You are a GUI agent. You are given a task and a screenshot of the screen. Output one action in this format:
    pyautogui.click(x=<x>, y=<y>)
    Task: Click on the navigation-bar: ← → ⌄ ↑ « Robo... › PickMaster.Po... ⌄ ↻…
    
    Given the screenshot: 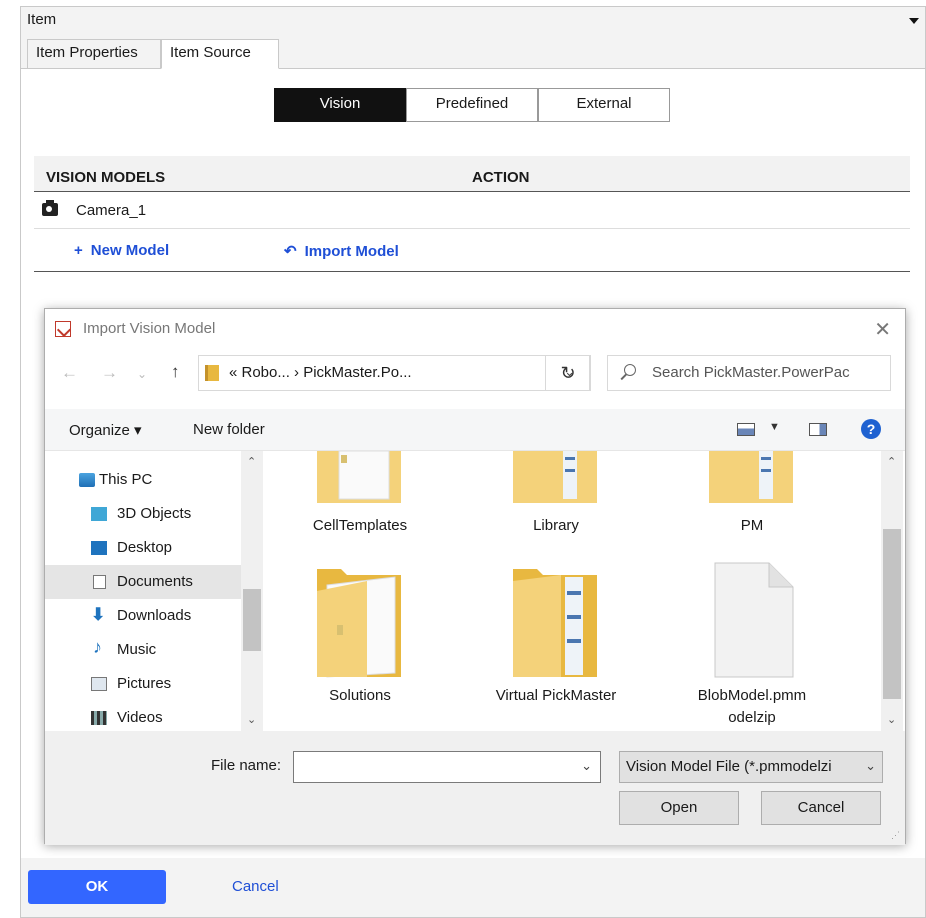 What is the action you would take?
    pyautogui.click(x=475, y=374)
    